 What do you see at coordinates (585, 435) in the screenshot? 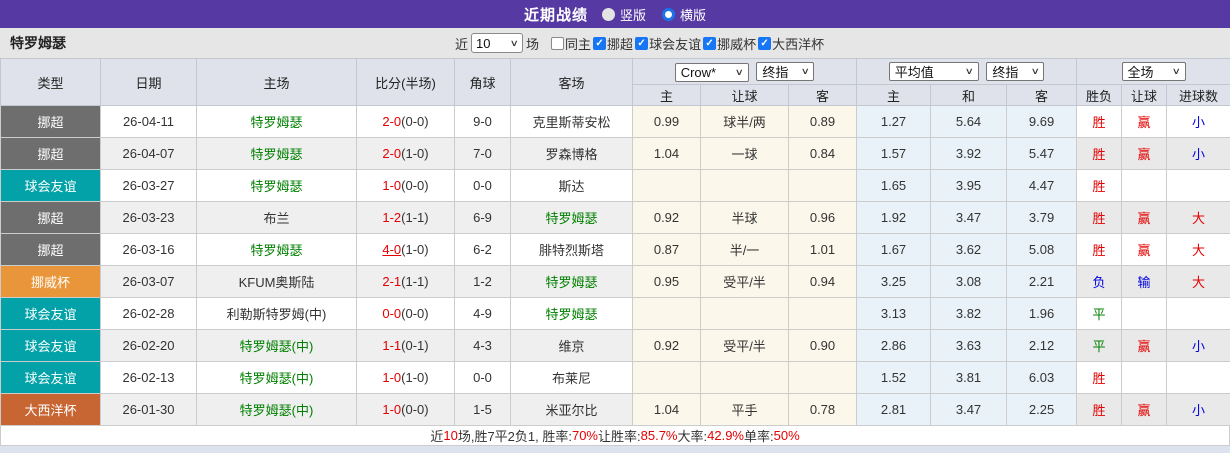
I see `summary-segment: 70%` at bounding box center [585, 435].